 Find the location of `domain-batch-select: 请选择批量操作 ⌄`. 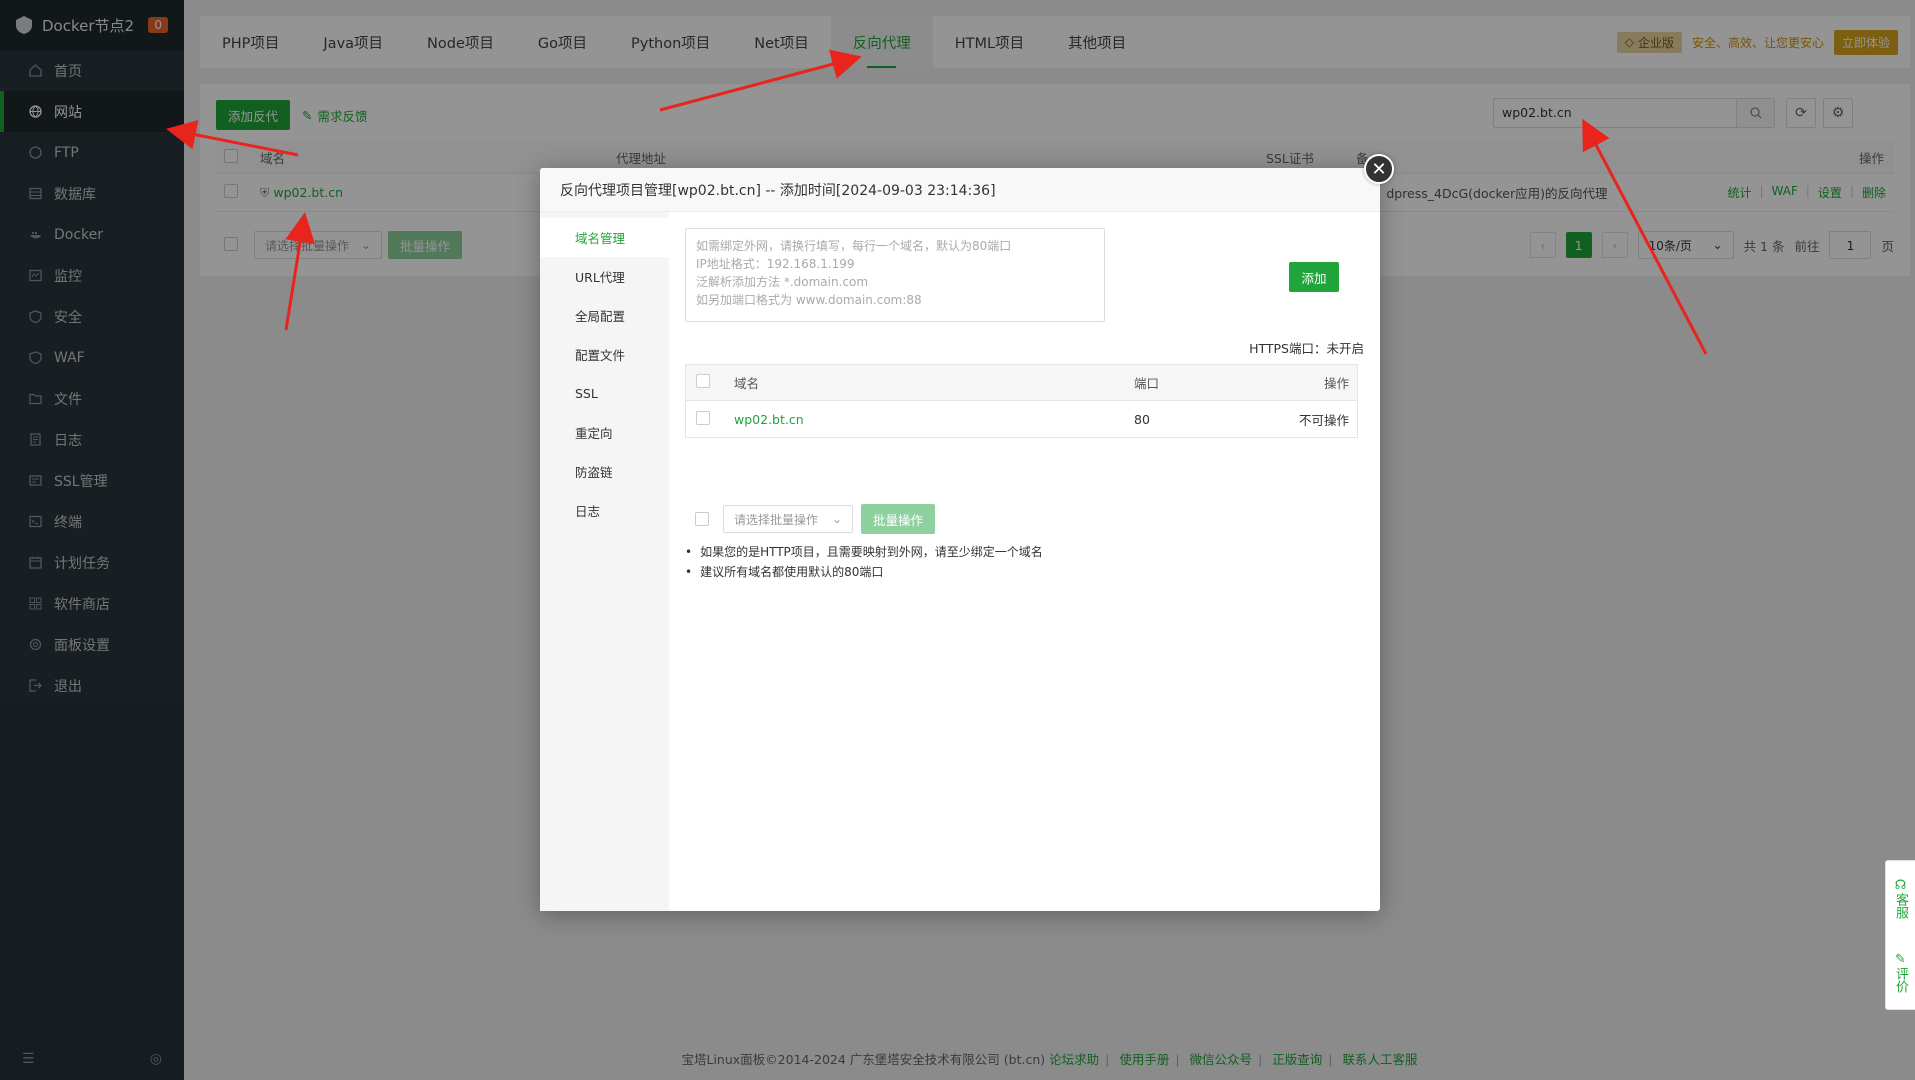

domain-batch-select: 请选择批量操作 ⌄ is located at coordinates (788, 519).